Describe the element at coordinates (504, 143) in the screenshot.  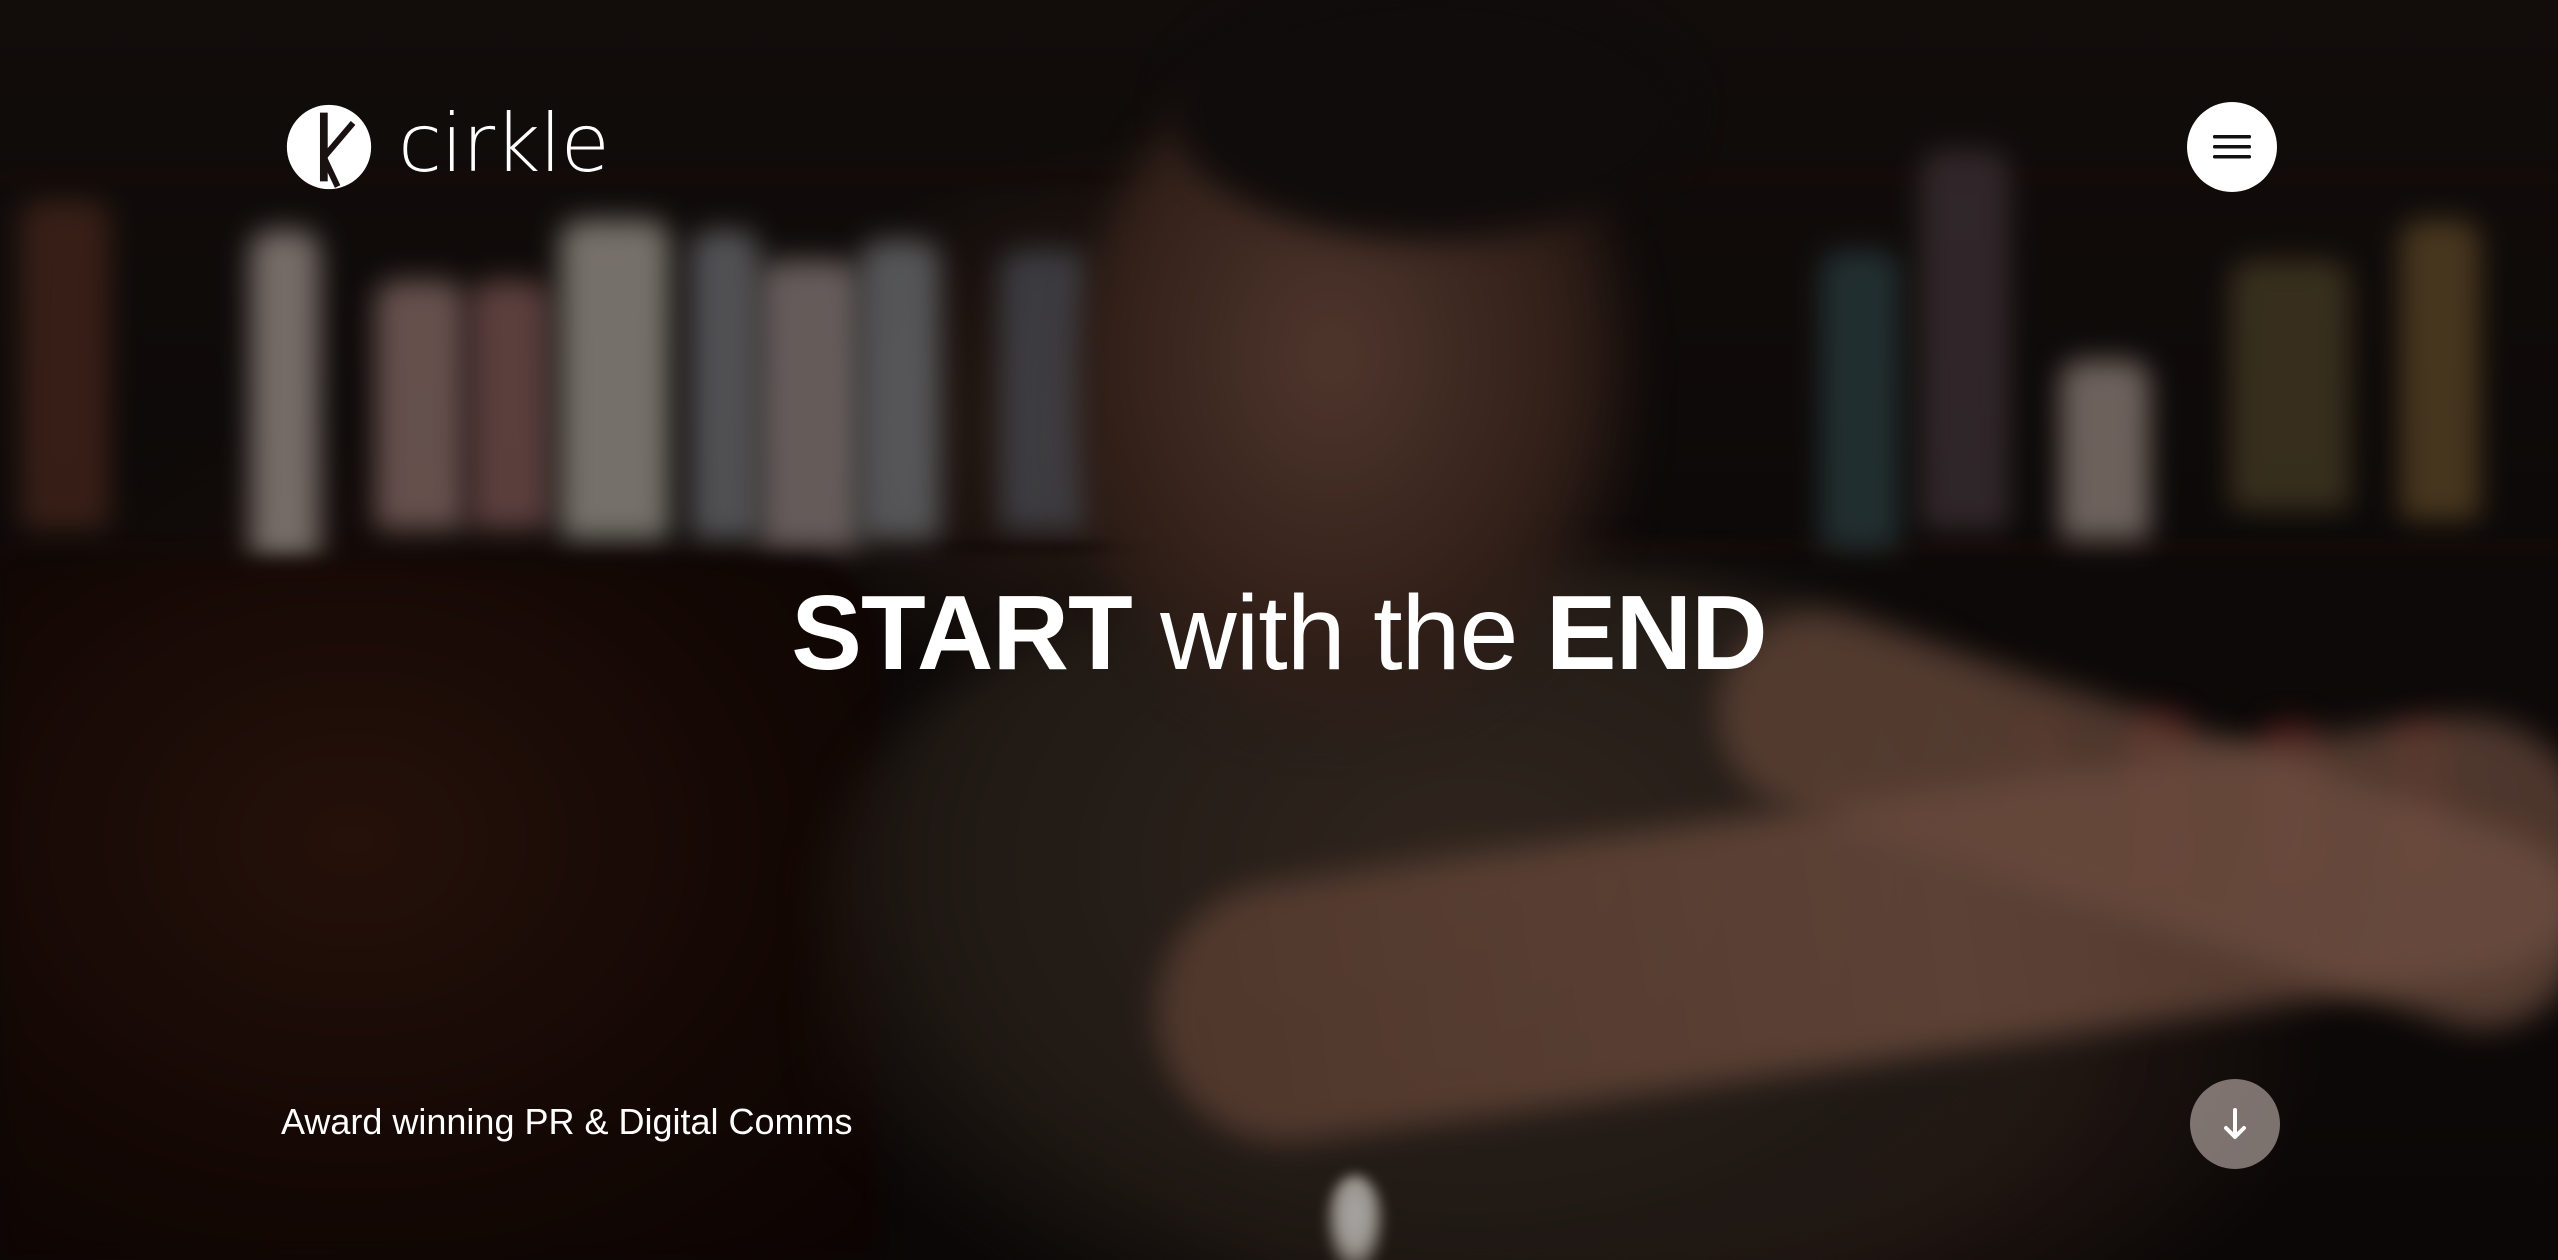
I see `brand-name: cirkle` at that location.